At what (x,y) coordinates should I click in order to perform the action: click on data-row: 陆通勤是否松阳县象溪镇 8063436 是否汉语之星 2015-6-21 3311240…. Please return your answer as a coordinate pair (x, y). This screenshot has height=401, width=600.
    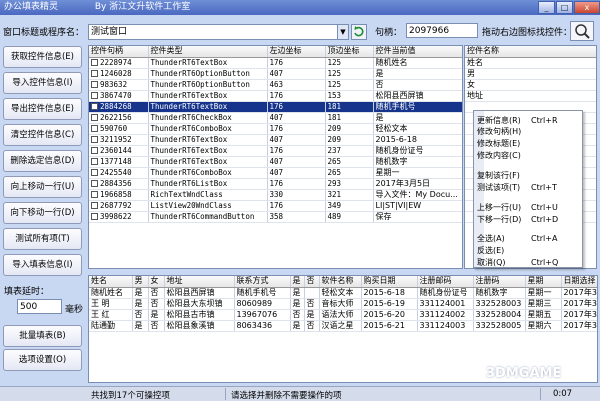
    Looking at the image, I should click on (343, 326).